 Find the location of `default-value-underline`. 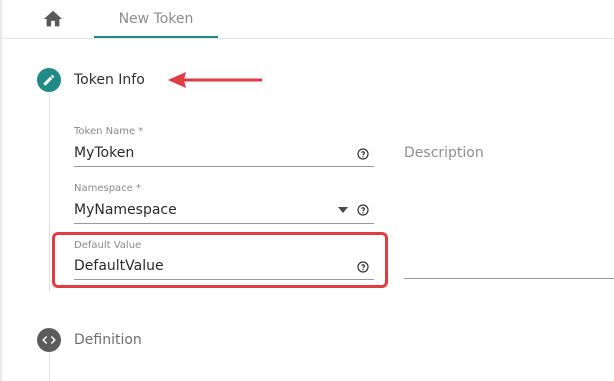

default-value-underline is located at coordinates (224, 279).